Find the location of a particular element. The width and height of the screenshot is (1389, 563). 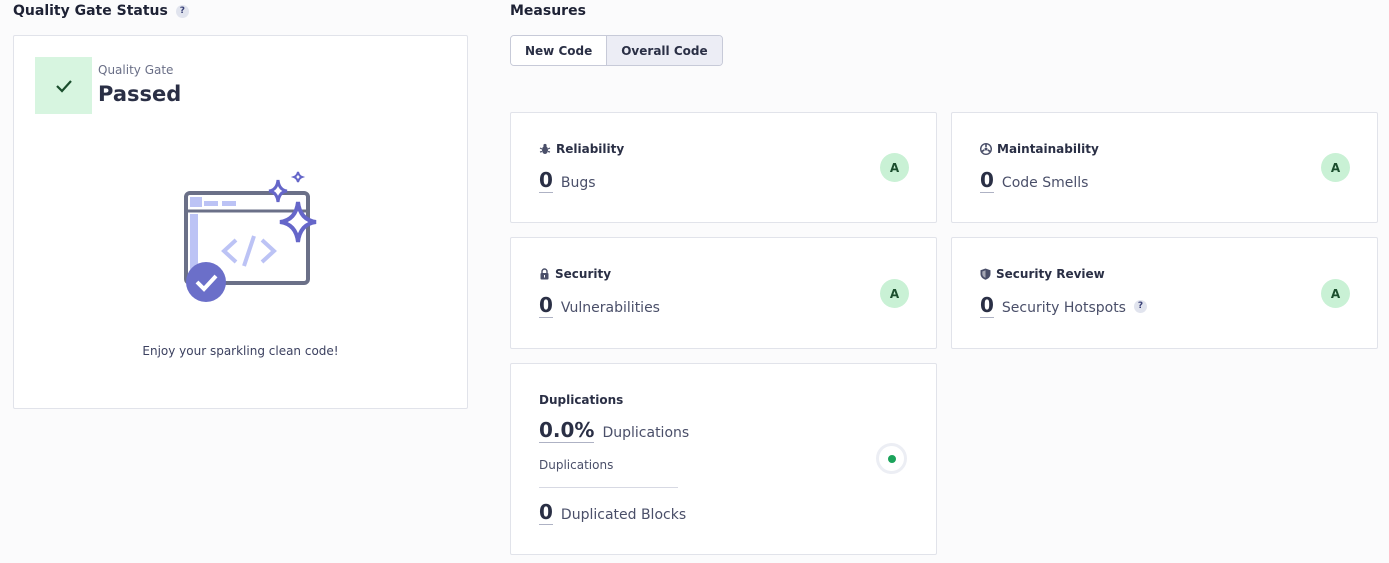

quality-gate-section-title: Quality Gate Status ? is located at coordinates (101, 11).